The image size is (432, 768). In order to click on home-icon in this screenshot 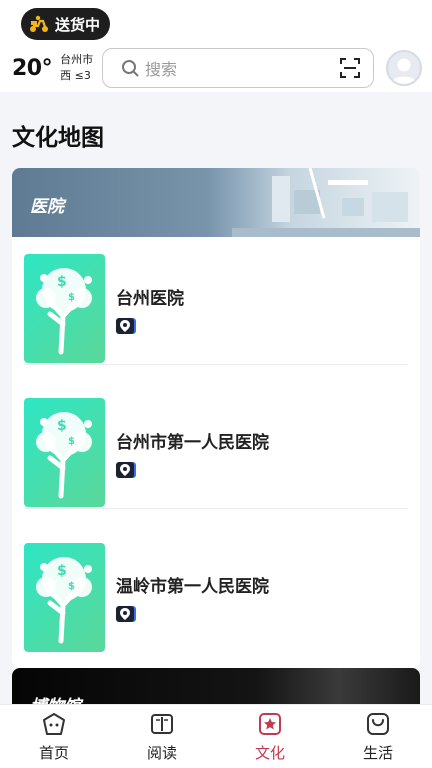, I will do `click(54, 724)`.